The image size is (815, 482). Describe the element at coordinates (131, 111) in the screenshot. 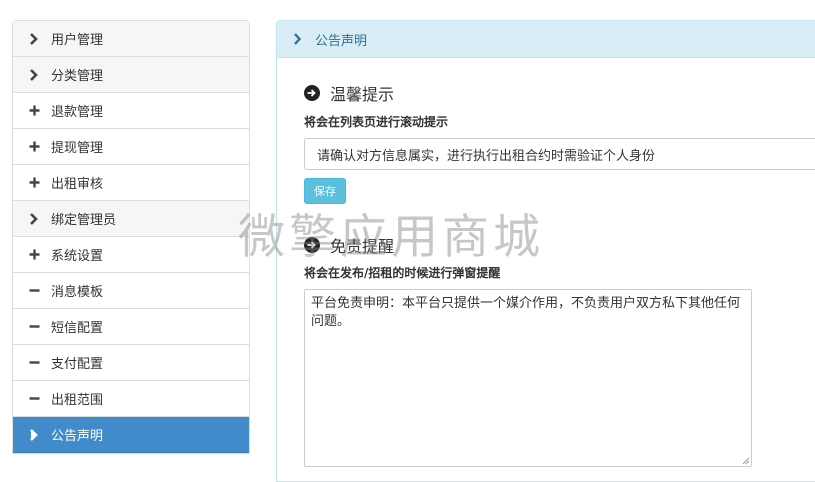

I see `sidebar-item-refund-management: 退款管理` at that location.